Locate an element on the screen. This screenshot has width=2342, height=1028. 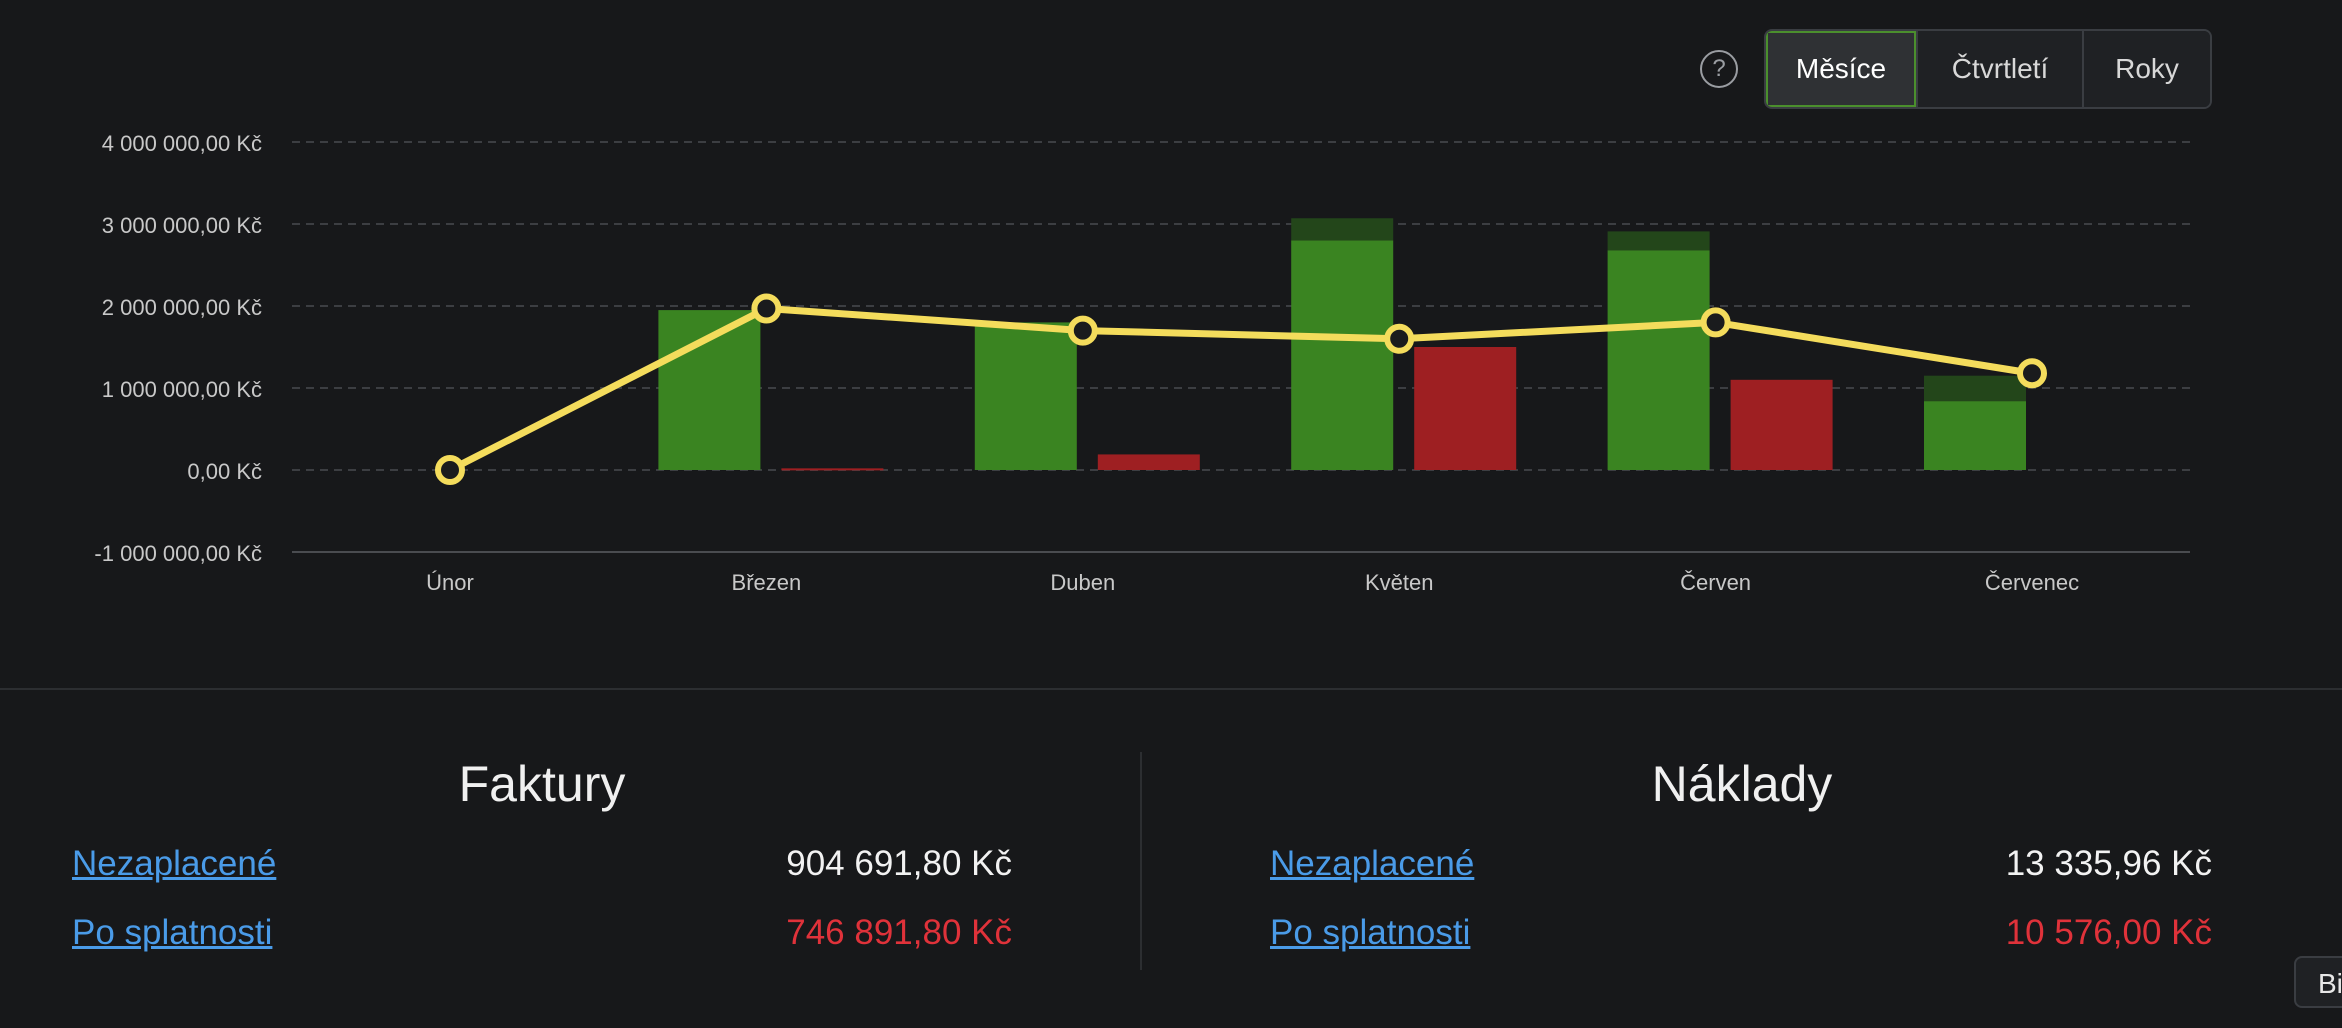
panel-divider is located at coordinates (1141, 861).